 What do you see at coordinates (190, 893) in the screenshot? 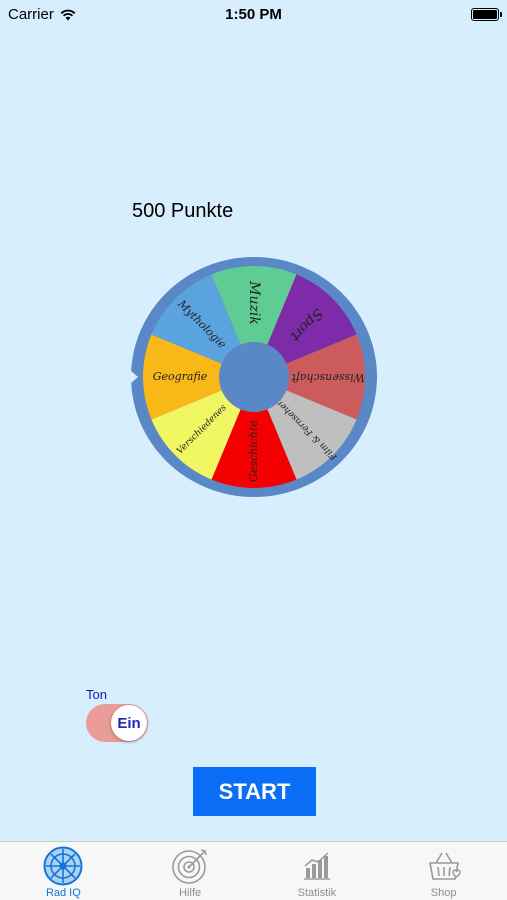
I see `tab-label: Hilfe` at bounding box center [190, 893].